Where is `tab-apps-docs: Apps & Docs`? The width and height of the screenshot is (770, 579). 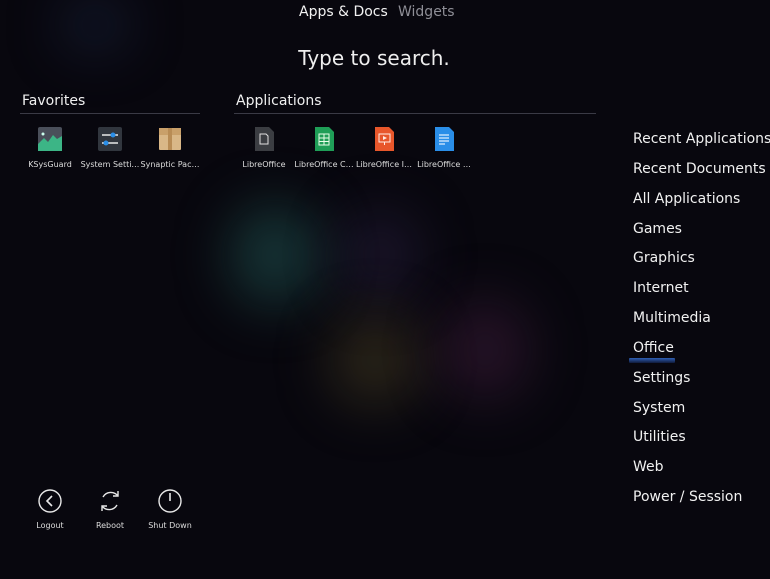 tab-apps-docs: Apps & Docs is located at coordinates (343, 12).